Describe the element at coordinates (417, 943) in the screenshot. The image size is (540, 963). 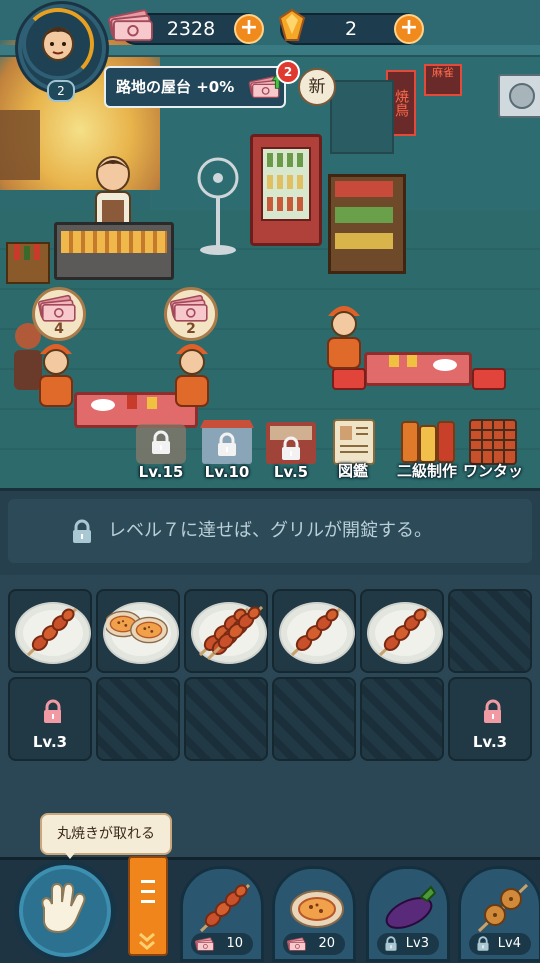
I see `food-unlock-level: Lv3` at that location.